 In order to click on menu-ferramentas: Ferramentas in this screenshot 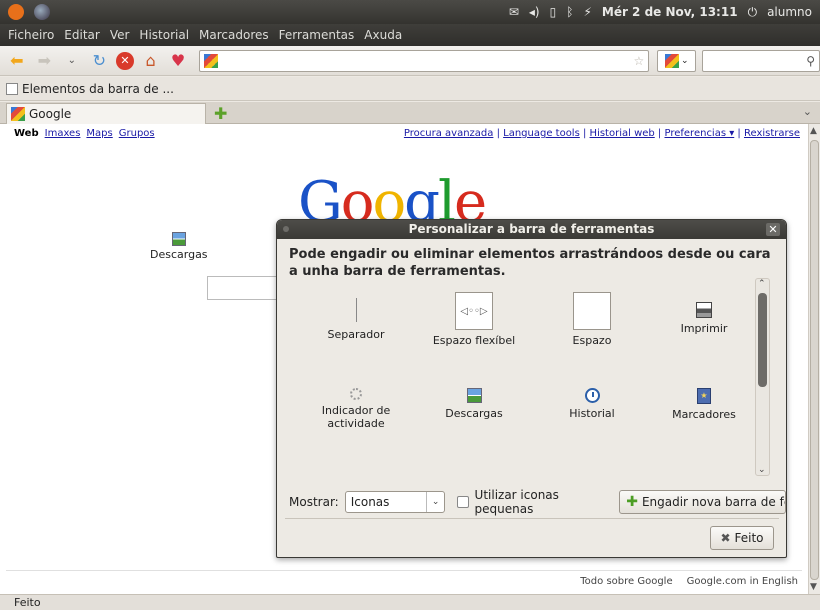, I will do `click(317, 35)`.